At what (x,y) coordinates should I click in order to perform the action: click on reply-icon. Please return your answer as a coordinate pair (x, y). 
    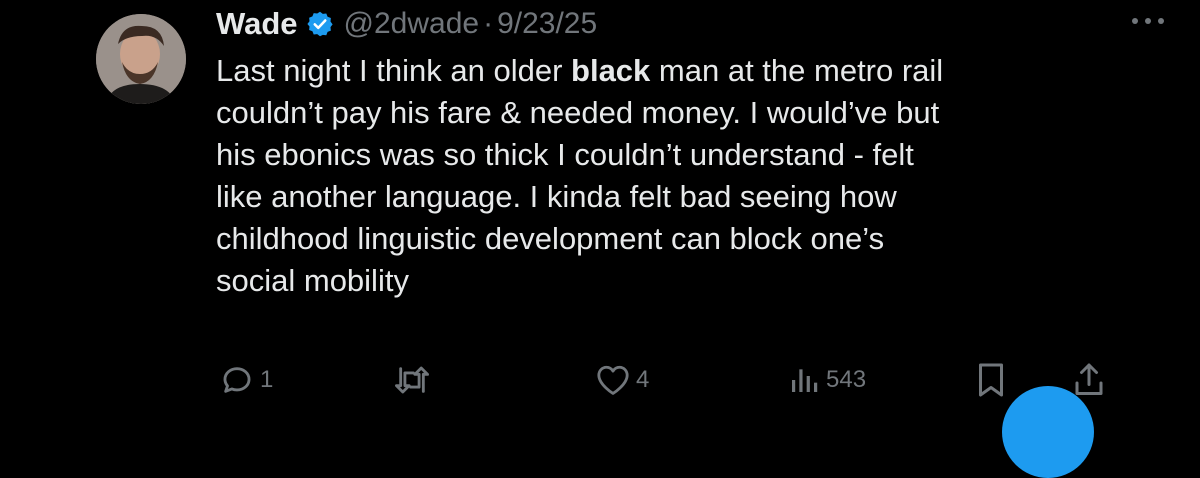
    Looking at the image, I should click on (237, 380).